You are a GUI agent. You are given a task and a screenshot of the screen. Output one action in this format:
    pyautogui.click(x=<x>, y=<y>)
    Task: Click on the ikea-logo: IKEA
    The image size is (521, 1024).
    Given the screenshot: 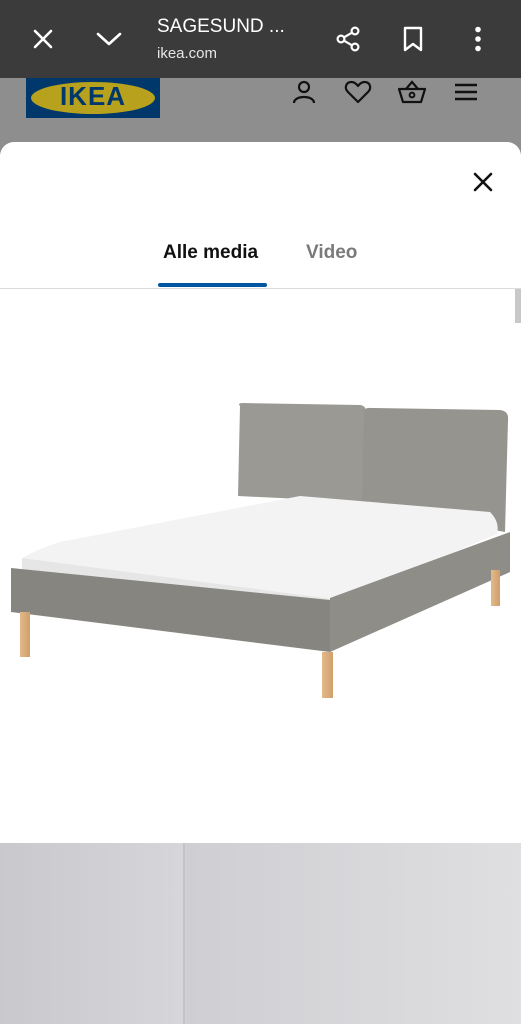 What is the action you would take?
    pyautogui.click(x=93, y=98)
    